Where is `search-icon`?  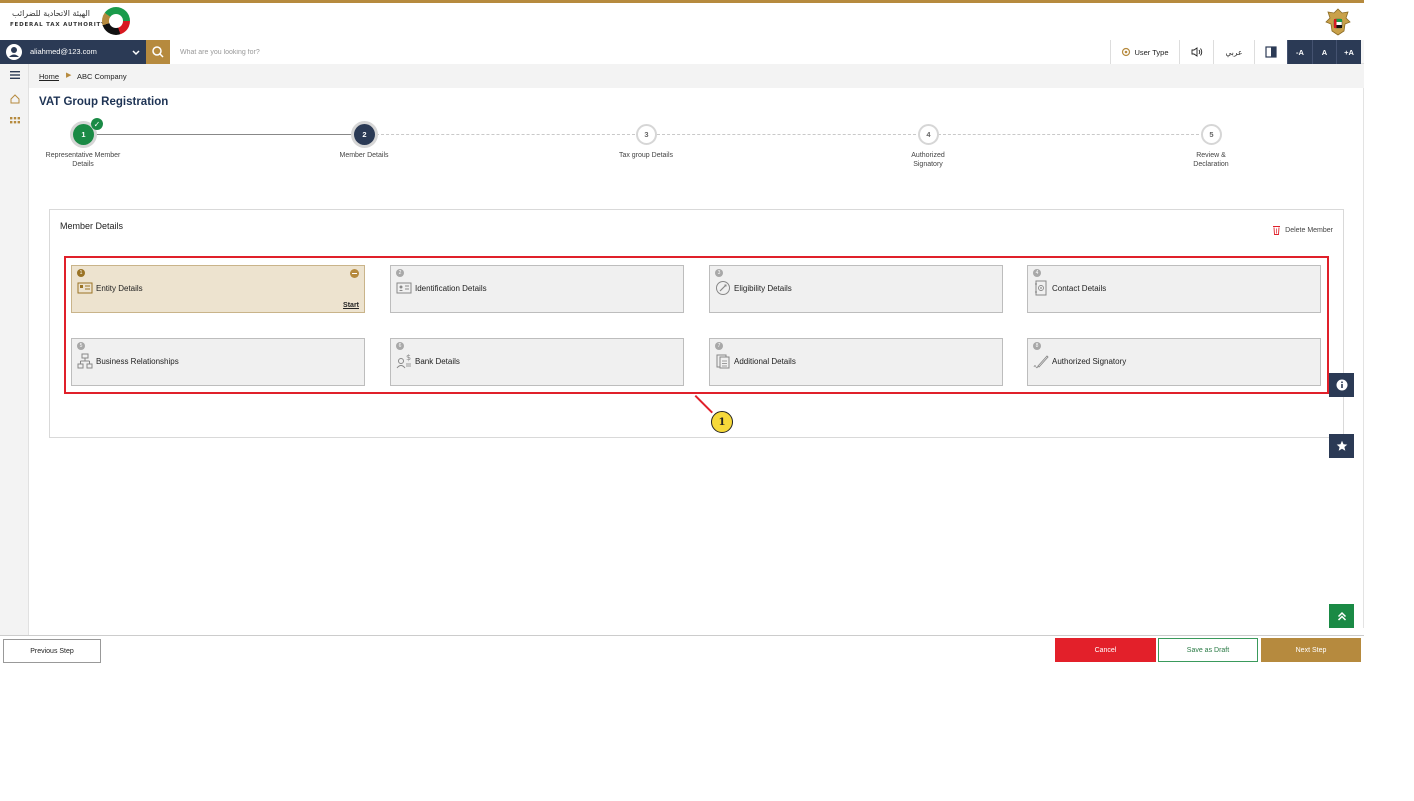
search-icon is located at coordinates (158, 52).